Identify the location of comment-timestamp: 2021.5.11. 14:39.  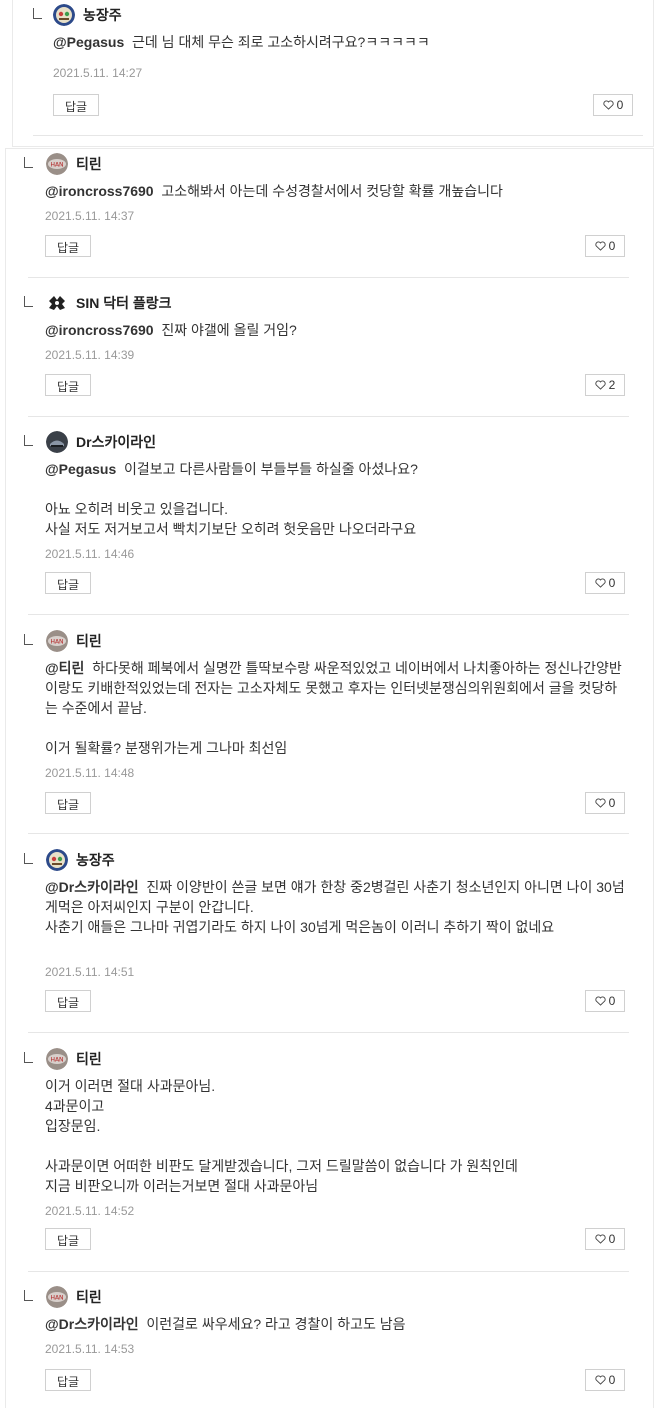
(90, 355).